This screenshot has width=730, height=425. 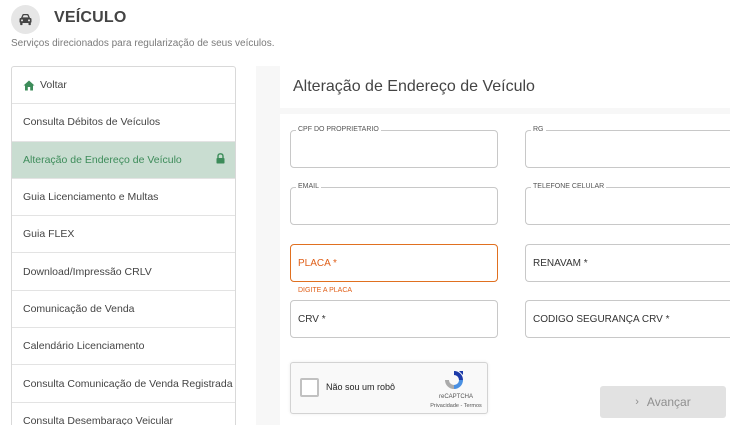 I want to click on rg-label: RG, so click(x=538, y=130).